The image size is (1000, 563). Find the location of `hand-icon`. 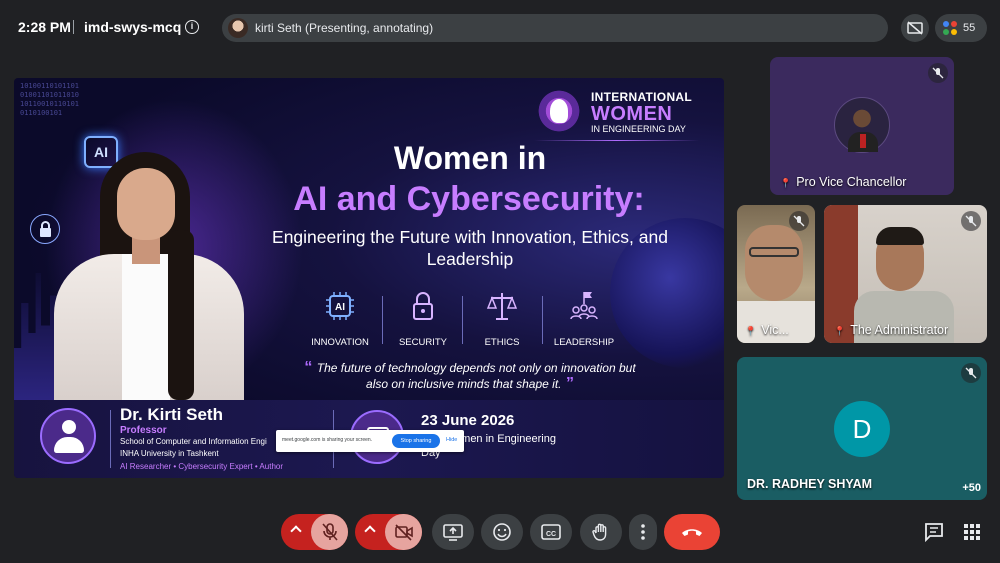

hand-icon is located at coordinates (599, 532).